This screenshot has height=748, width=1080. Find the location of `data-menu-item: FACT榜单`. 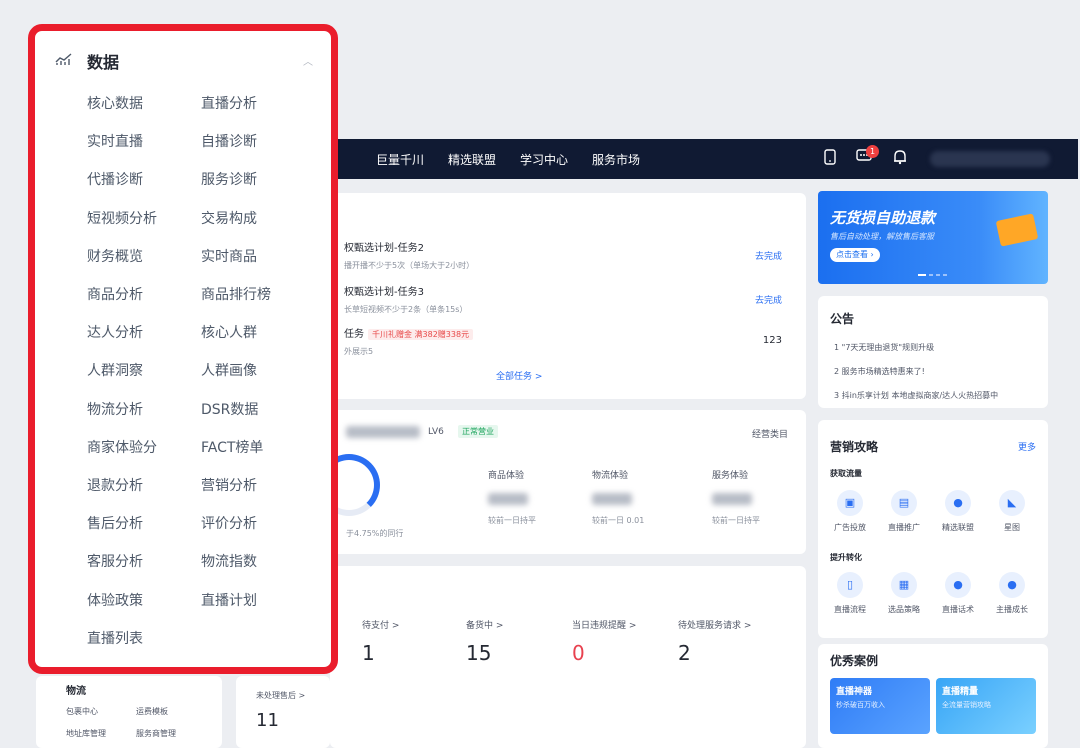

data-menu-item: FACT榜单 is located at coordinates (232, 447).